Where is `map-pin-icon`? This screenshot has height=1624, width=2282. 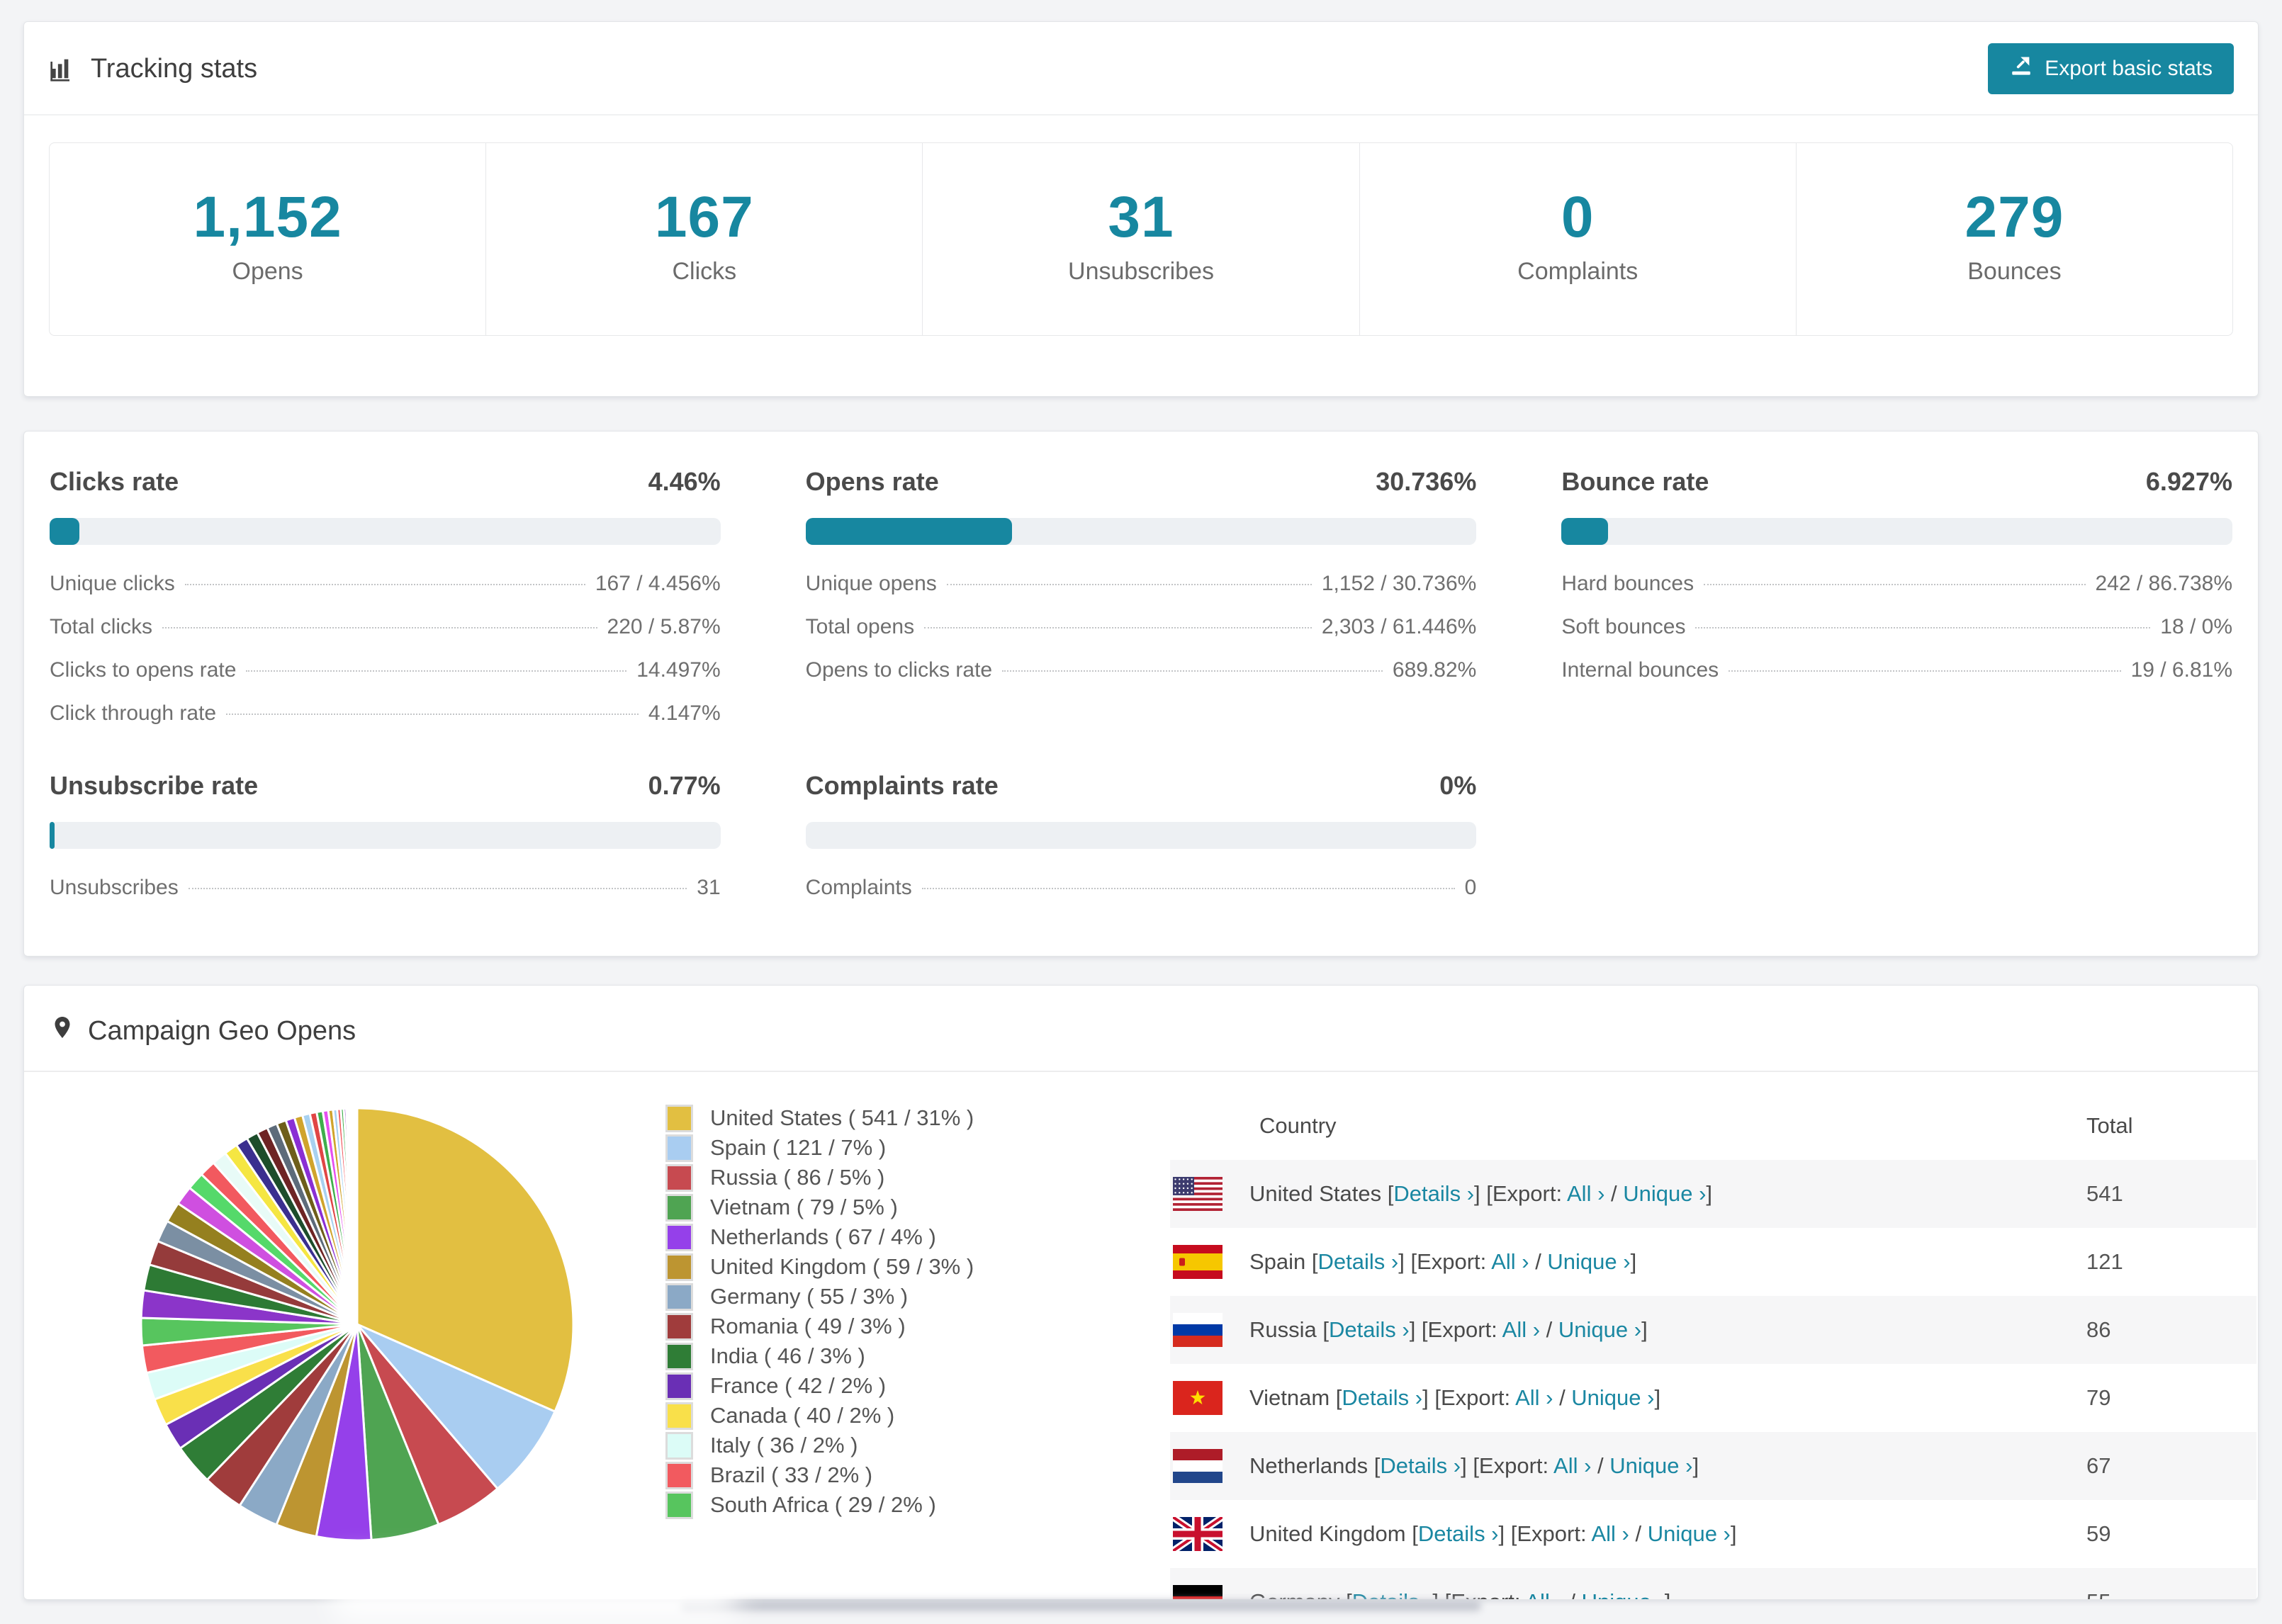
map-pin-icon is located at coordinates (63, 1031).